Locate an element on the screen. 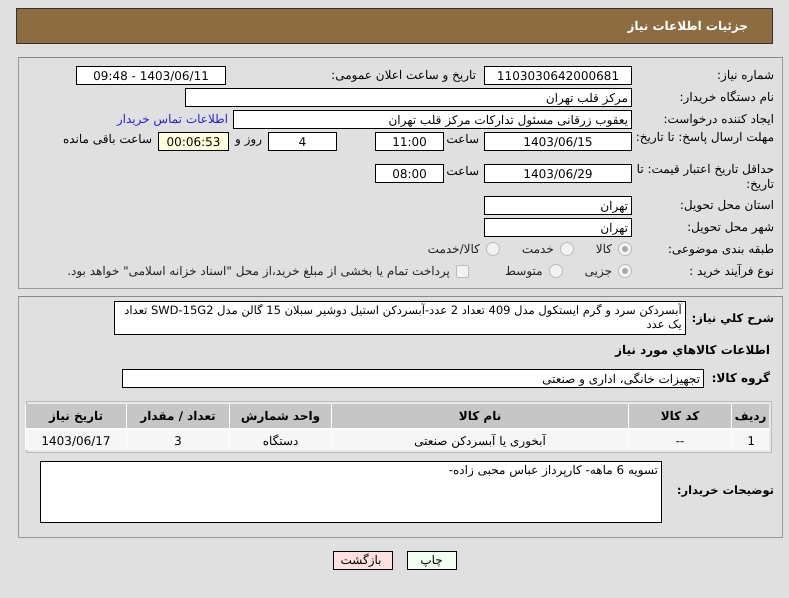 The image size is (789, 598). table-cell: دستگاه is located at coordinates (280, 439).